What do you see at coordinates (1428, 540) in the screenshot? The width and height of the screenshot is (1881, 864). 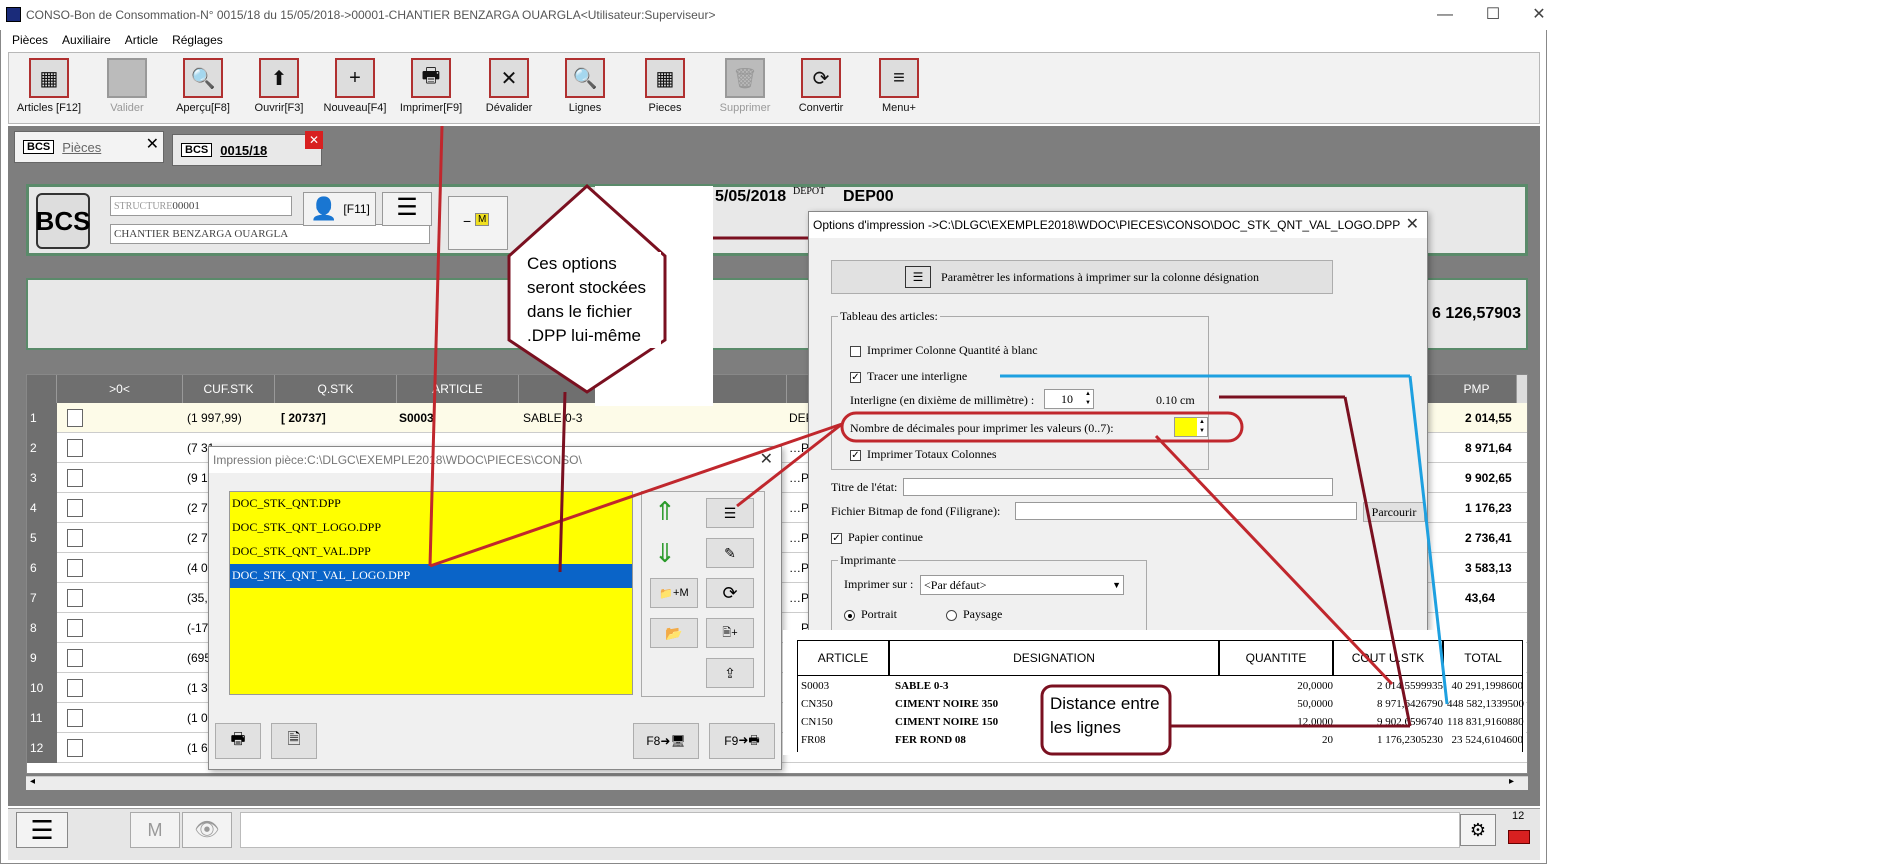 I see `blue-arrow-line` at bounding box center [1428, 540].